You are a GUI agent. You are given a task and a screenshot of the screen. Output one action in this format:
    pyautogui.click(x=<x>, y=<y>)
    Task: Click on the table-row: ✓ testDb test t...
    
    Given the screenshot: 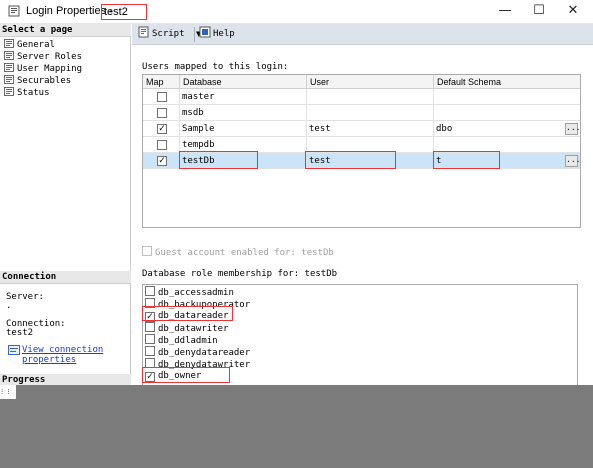 What is the action you would take?
    pyautogui.click(x=361, y=161)
    